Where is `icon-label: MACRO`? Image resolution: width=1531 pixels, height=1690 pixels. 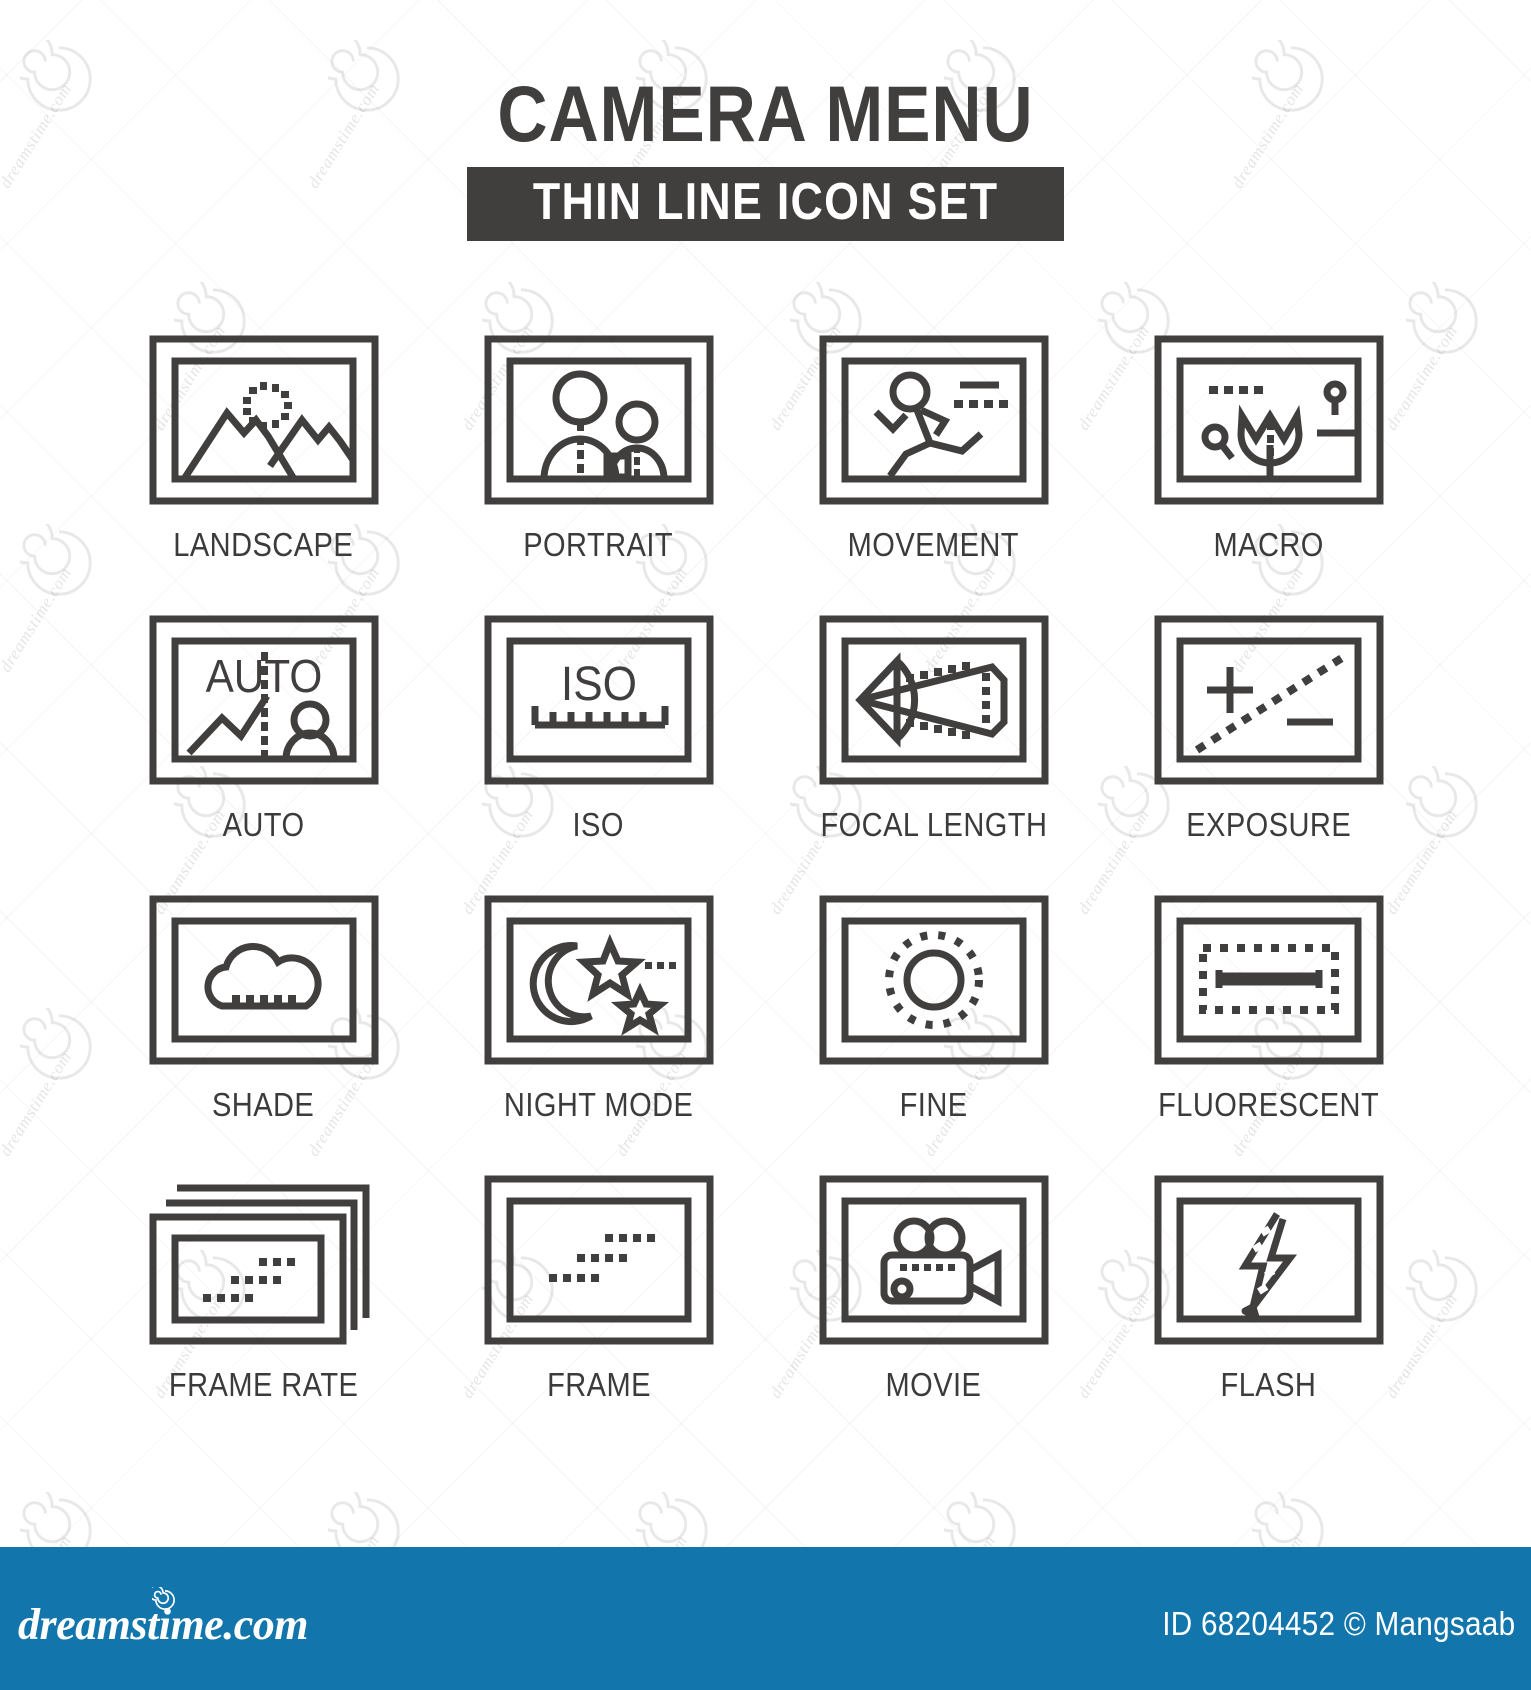 icon-label: MACRO is located at coordinates (1268, 544).